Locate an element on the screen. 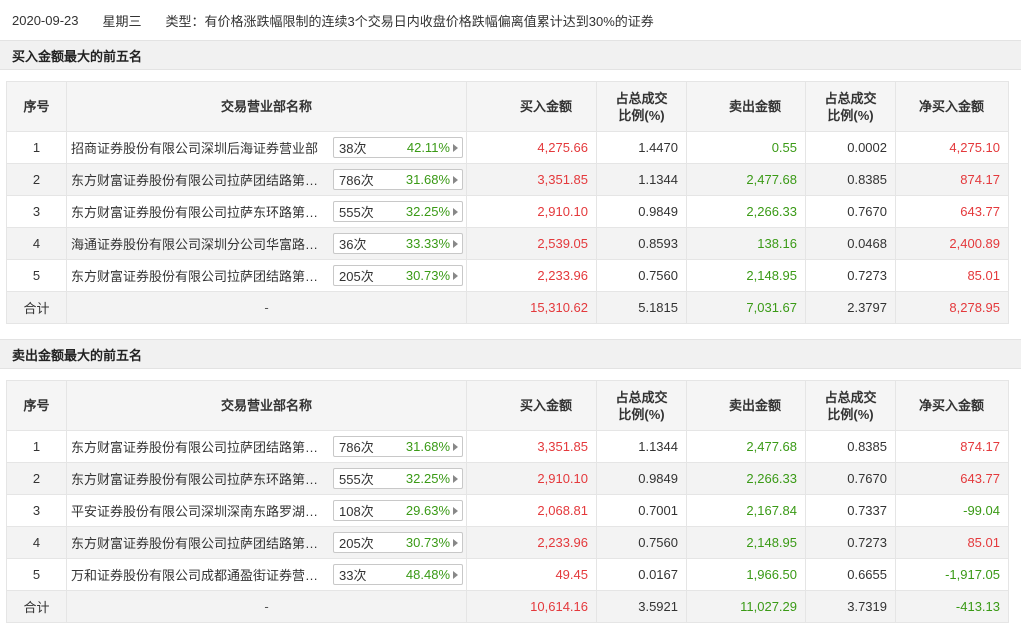  row-seq: 2 is located at coordinates (36, 478).